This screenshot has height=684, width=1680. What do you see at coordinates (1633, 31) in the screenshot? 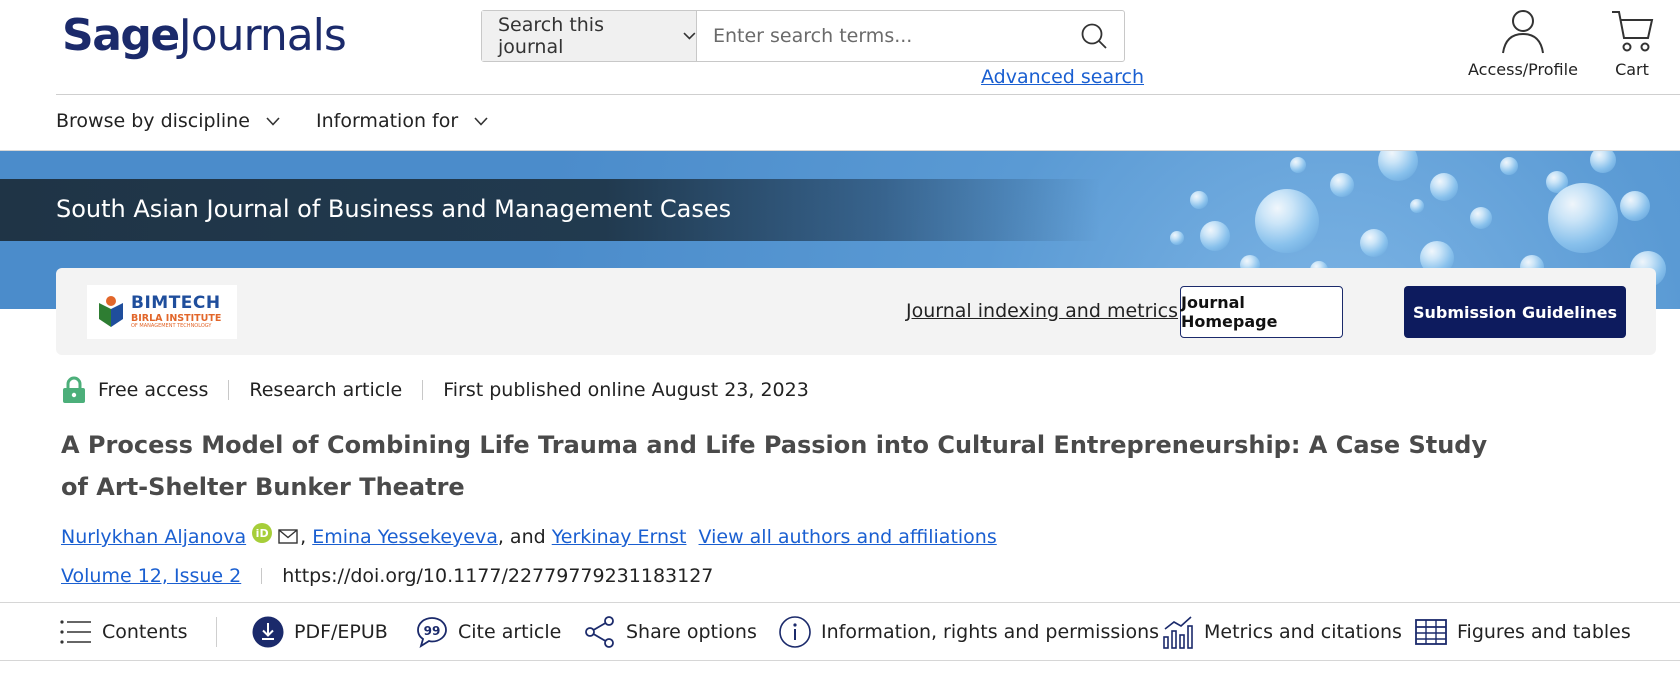
I see `cart-icon` at bounding box center [1633, 31].